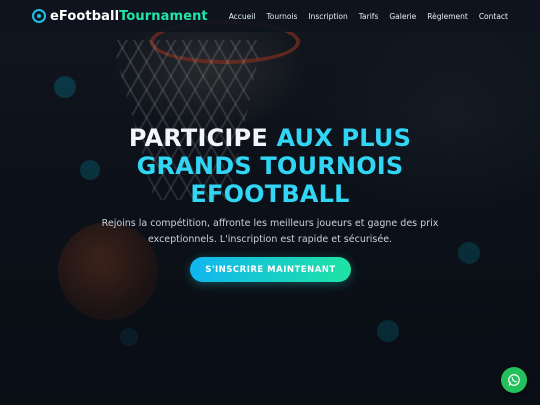  Describe the element at coordinates (242, 16) in the screenshot. I see `nav-link-accueil: Accueil` at that location.